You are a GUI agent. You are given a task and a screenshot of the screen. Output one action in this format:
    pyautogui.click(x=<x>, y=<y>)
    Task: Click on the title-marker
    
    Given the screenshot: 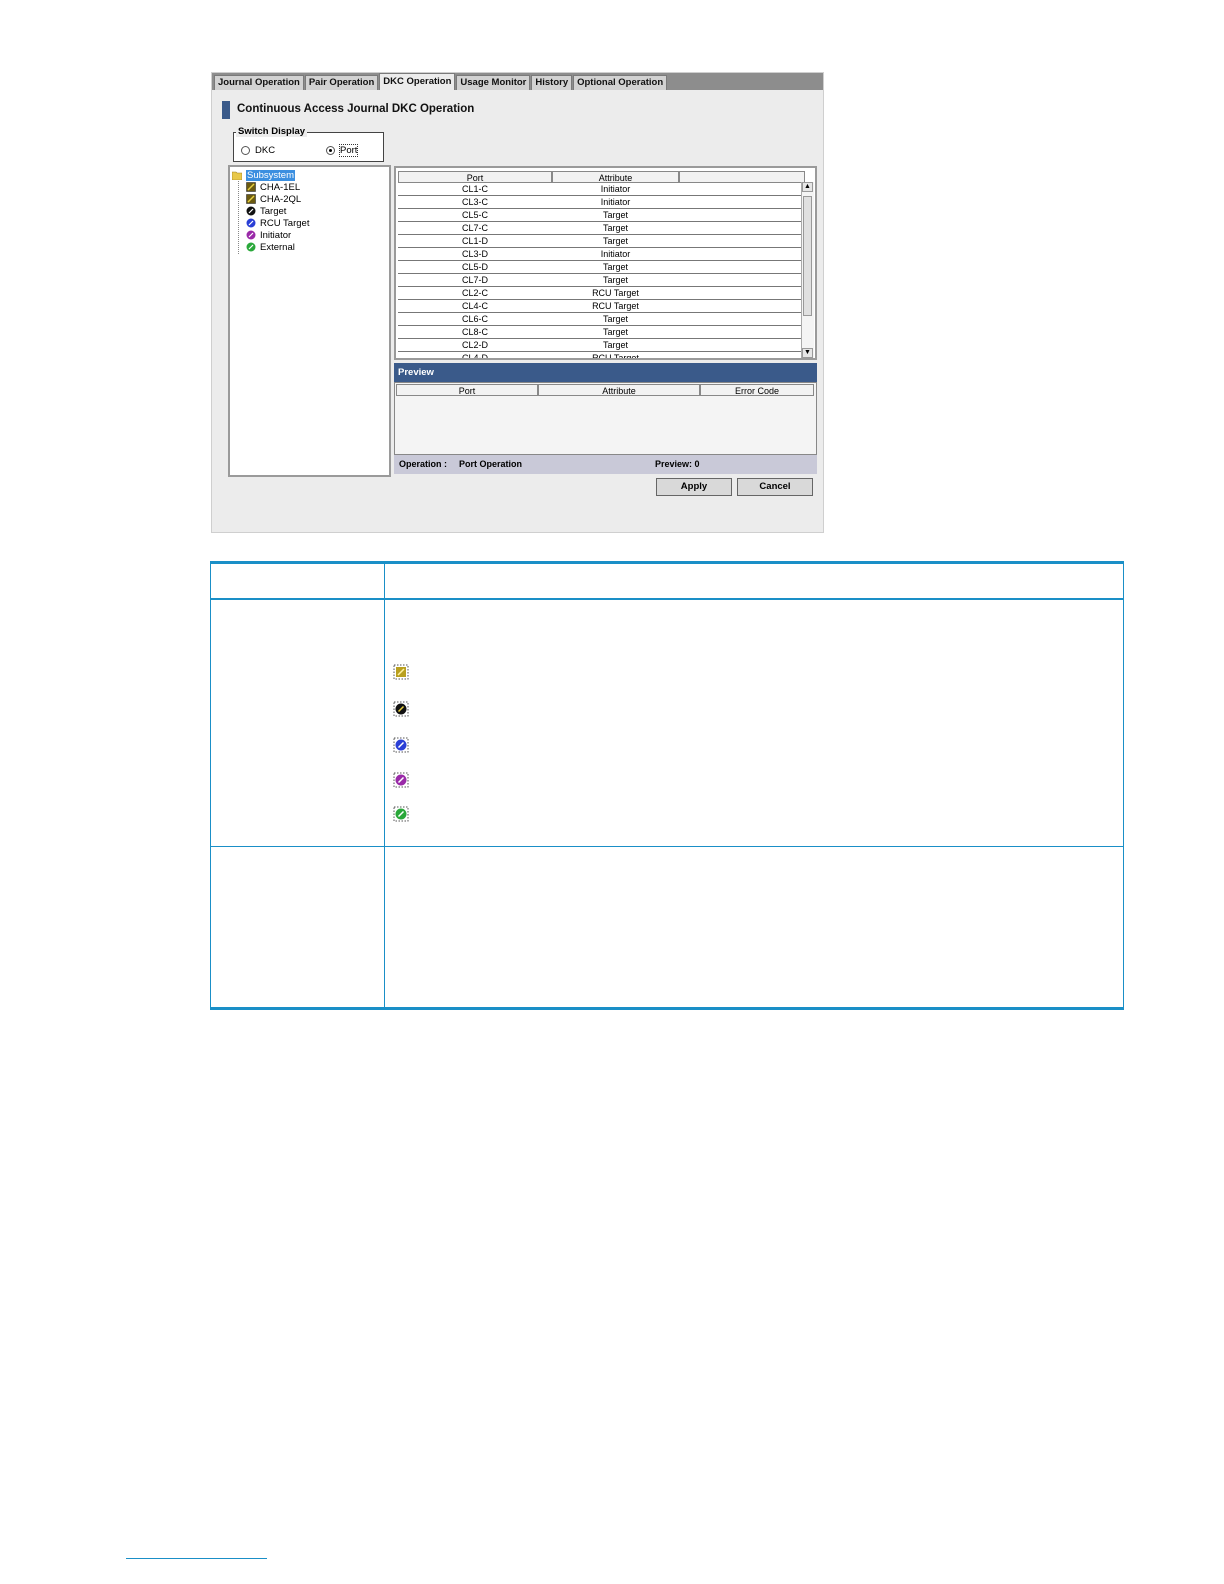 What is the action you would take?
    pyautogui.click(x=226, y=110)
    